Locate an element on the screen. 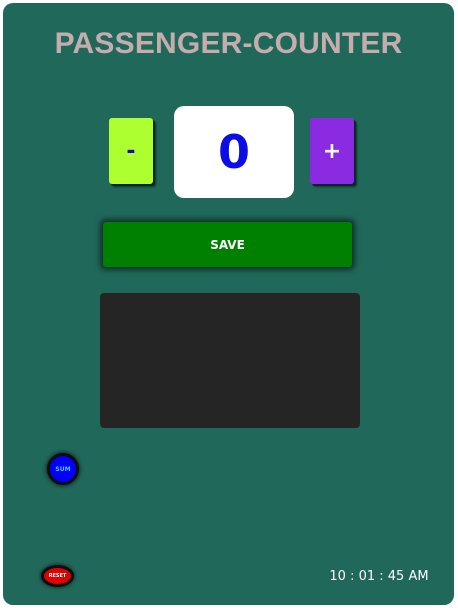 This screenshot has width=458, height=608. clock-time: 10 : 01 : 45 AM is located at coordinates (379, 576).